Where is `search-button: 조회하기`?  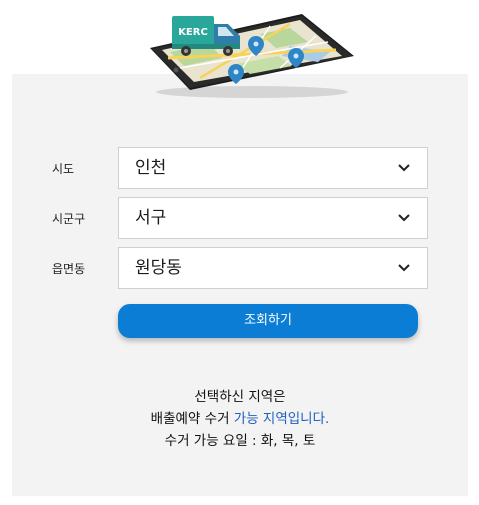
search-button: 조회하기 is located at coordinates (268, 321).